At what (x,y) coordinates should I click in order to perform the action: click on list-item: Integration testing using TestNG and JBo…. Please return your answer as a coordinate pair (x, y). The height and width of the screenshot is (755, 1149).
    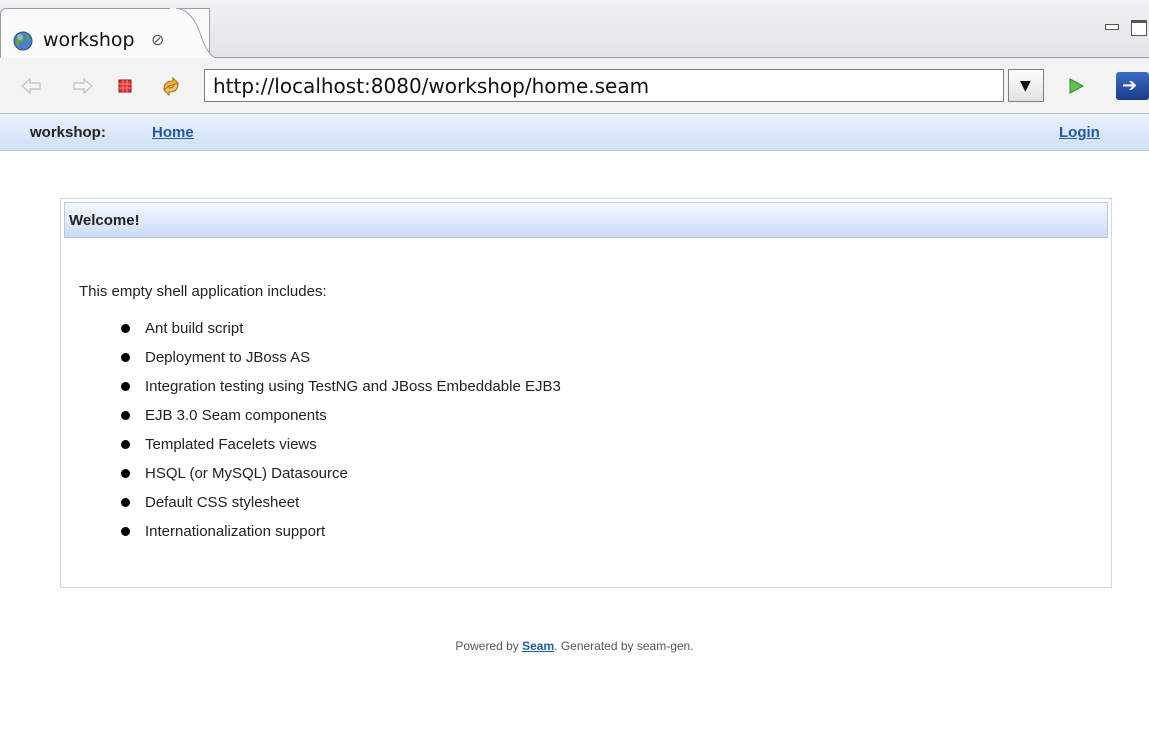
    Looking at the image, I should click on (341, 391).